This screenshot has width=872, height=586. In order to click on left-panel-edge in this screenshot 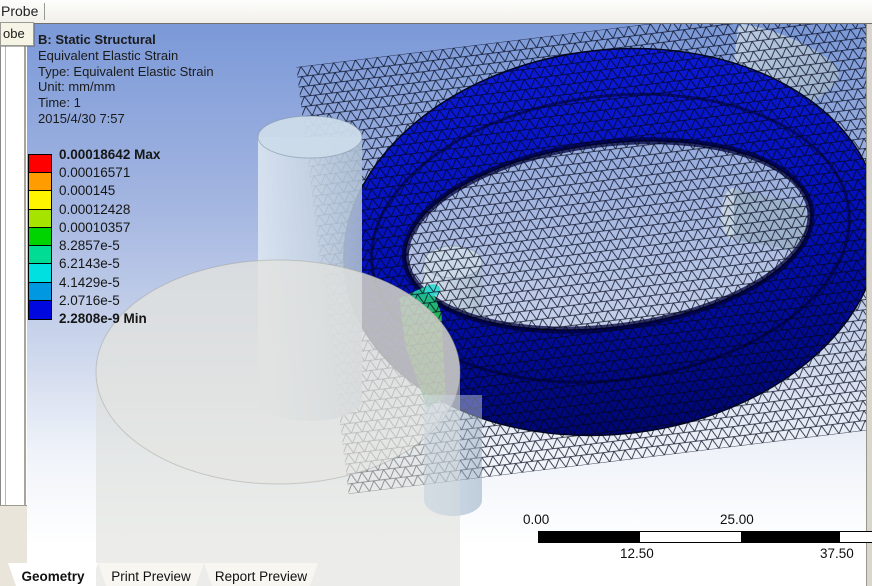, I will do `click(13, 305)`.